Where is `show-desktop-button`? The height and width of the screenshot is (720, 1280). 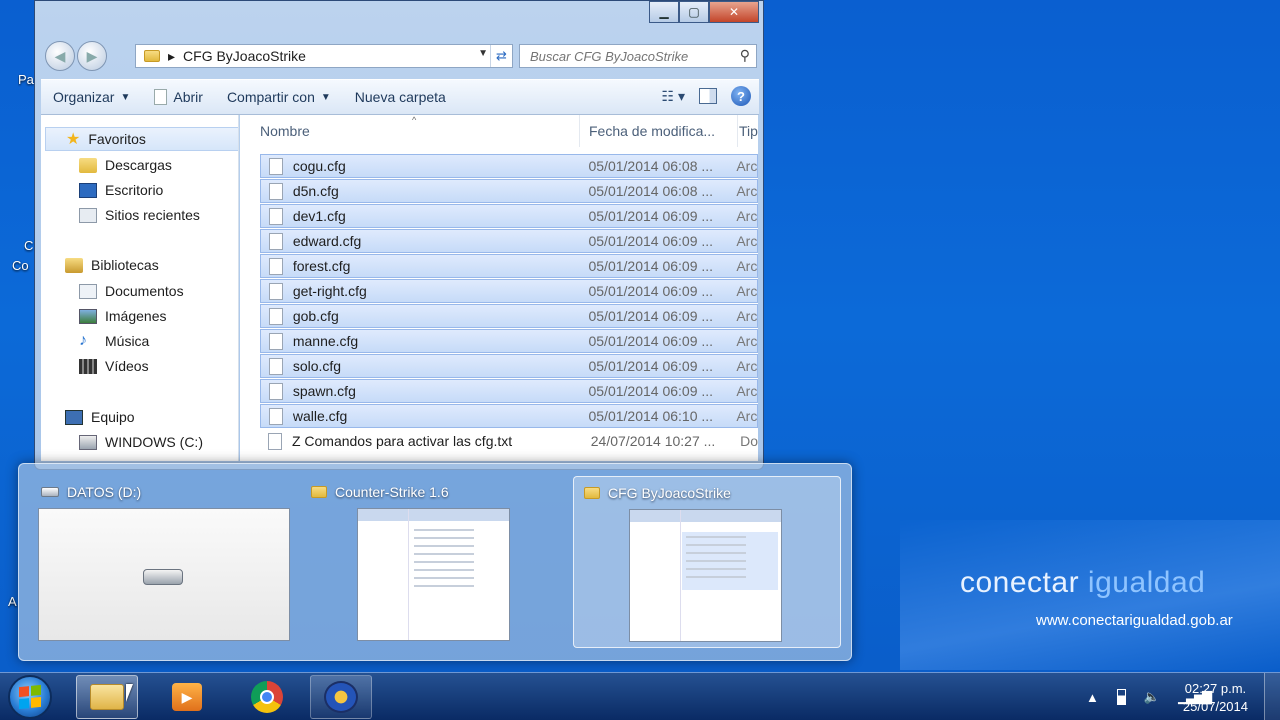
show-desktop-button is located at coordinates (1272, 696).